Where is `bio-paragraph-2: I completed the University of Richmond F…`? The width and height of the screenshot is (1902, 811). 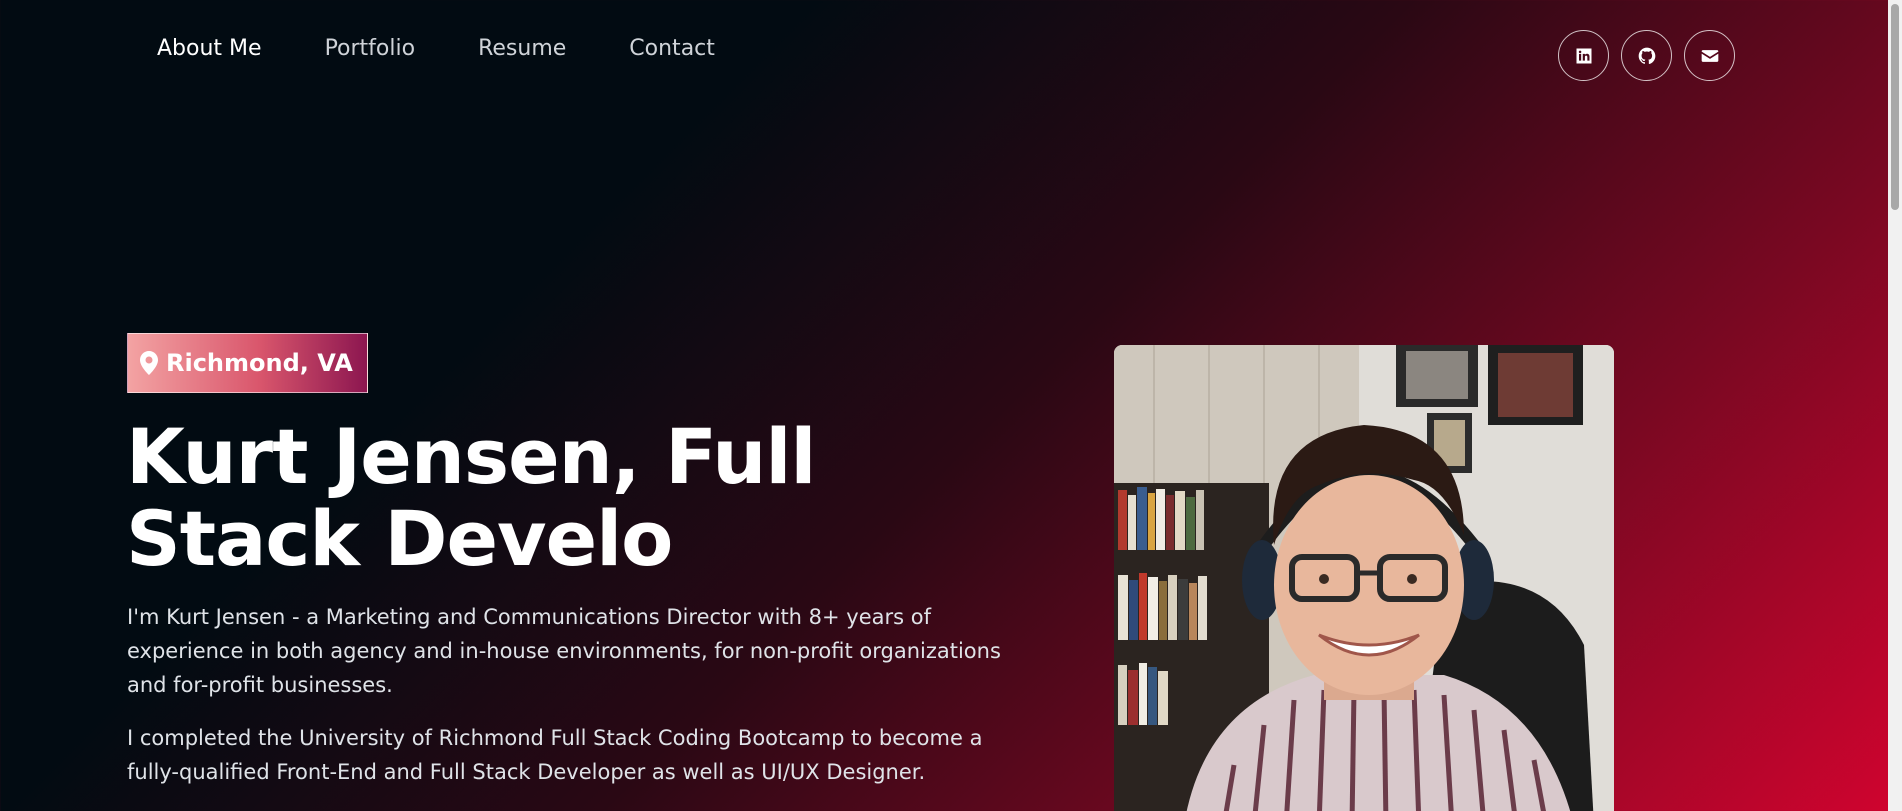
bio-paragraph-2: I completed the University of Richmond F… is located at coordinates (555, 755).